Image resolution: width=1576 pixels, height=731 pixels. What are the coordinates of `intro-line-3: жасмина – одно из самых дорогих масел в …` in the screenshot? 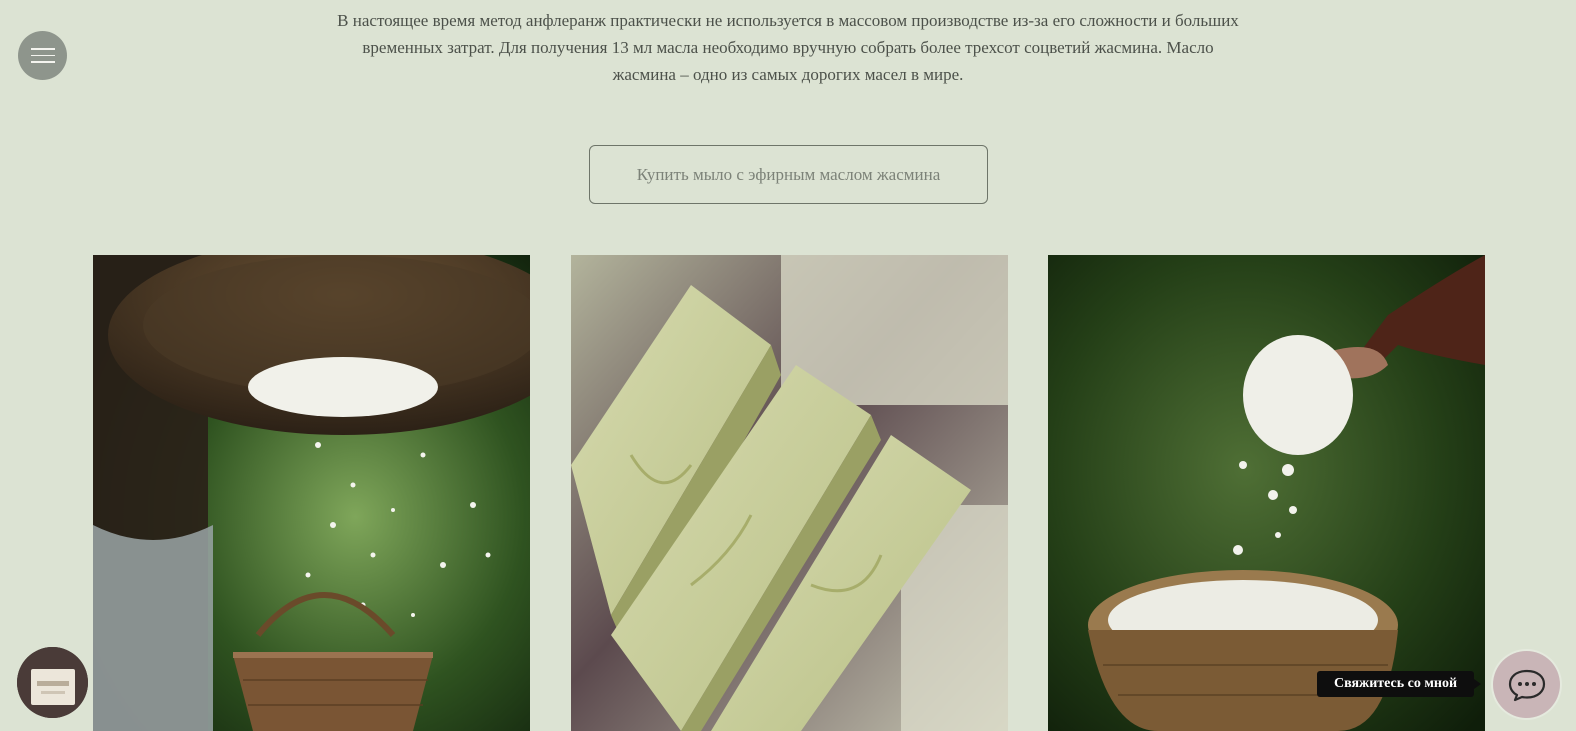 It's located at (788, 74).